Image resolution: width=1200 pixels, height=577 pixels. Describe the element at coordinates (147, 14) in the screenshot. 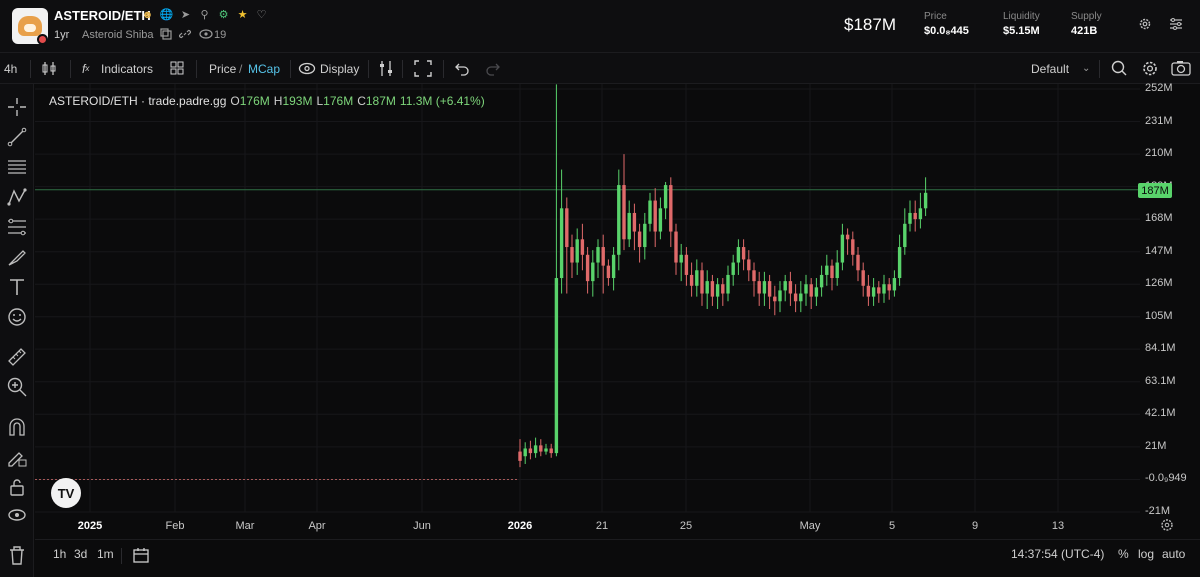

I see `person-icon: ☻` at that location.